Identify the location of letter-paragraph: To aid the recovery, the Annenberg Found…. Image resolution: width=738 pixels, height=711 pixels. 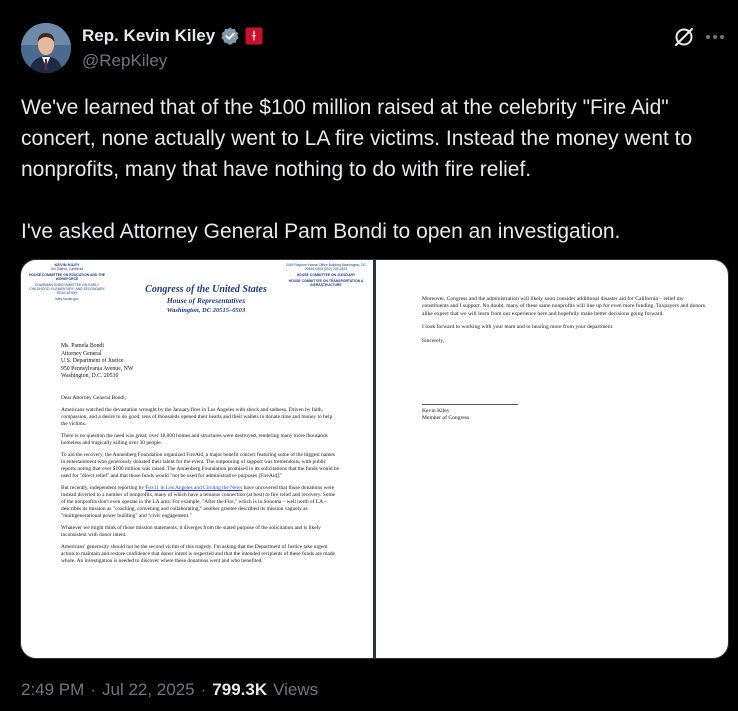
(200, 465).